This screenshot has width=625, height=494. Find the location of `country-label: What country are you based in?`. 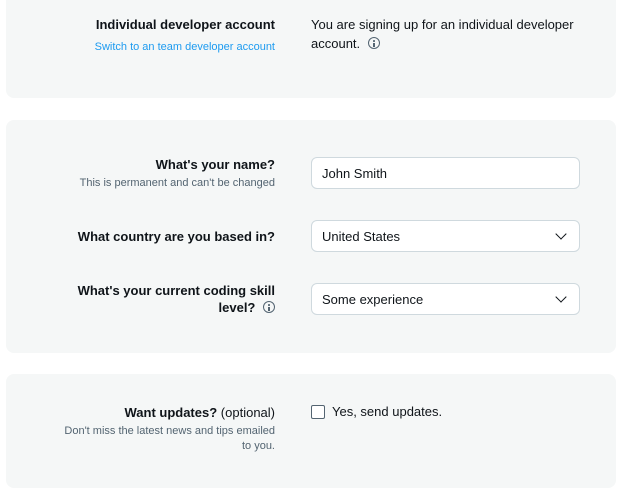

country-label: What country are you based in? is located at coordinates (176, 236).